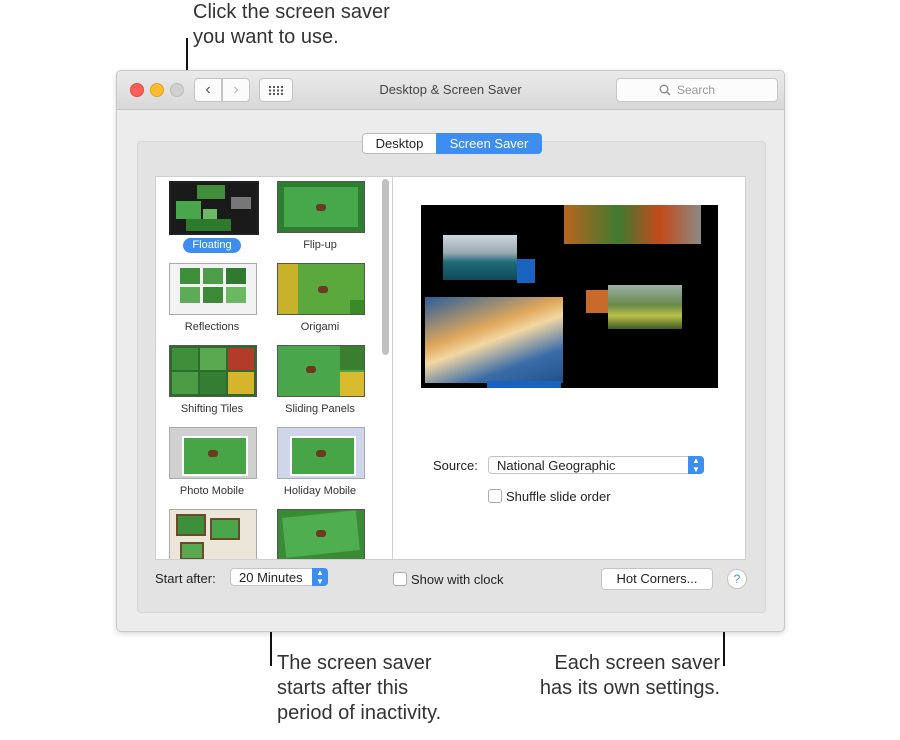 The width and height of the screenshot is (900, 740). I want to click on source-popup: National Geographic ▲ ▼, so click(596, 465).